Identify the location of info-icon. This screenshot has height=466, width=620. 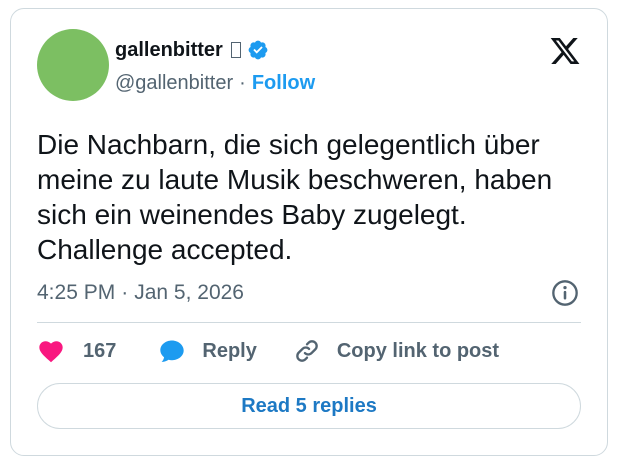
(565, 293).